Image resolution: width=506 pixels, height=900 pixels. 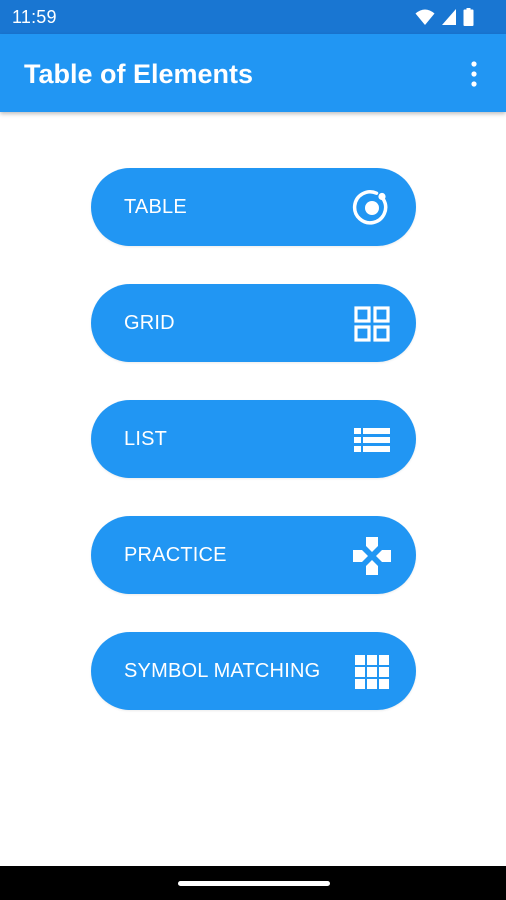 What do you see at coordinates (222, 671) in the screenshot?
I see `symbol-matching-button-label: SYMBOL MATCHING` at bounding box center [222, 671].